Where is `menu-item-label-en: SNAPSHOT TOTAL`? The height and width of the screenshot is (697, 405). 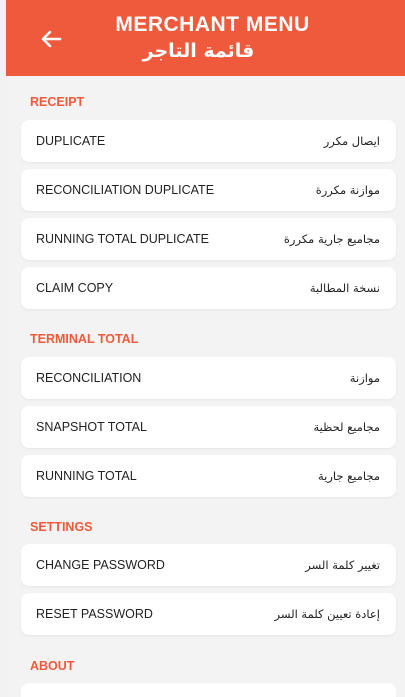 menu-item-label-en: SNAPSHOT TOTAL is located at coordinates (91, 427).